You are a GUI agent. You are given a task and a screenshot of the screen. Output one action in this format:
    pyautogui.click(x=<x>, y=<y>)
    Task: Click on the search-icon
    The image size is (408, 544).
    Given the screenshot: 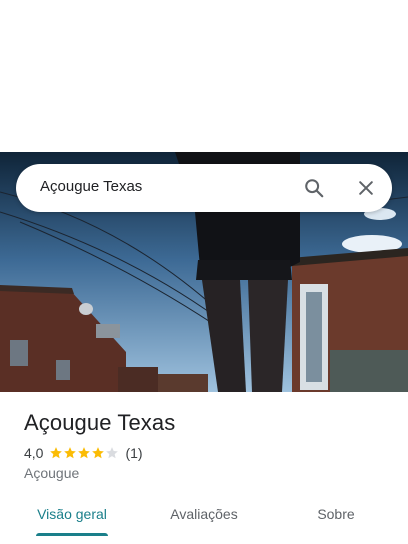 What is the action you would take?
    pyautogui.click(x=314, y=188)
    